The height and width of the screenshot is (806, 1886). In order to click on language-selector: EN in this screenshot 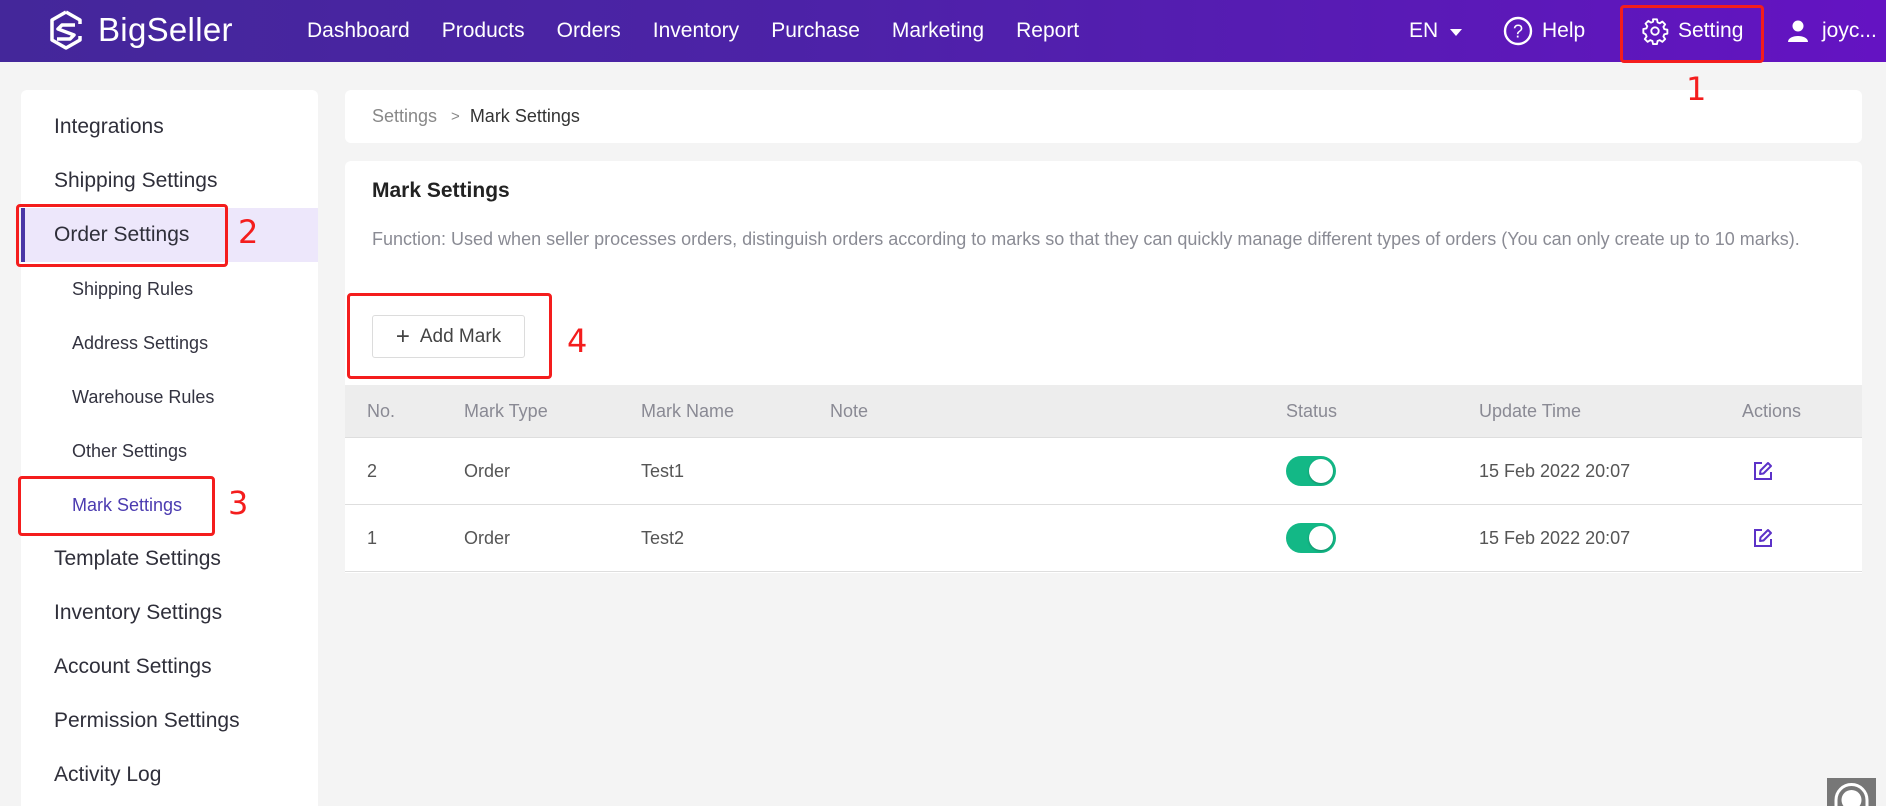, I will do `click(1436, 31)`.